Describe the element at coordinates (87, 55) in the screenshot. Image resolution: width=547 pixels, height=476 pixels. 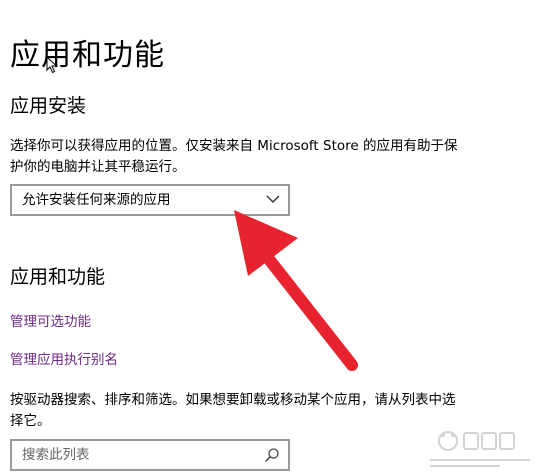
I see `page-title: 应用和功能` at that location.